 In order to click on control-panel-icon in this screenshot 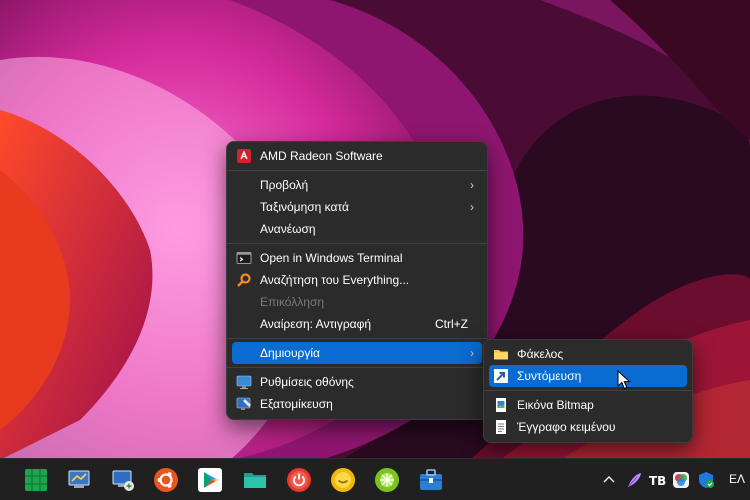, I will do `click(79, 480)`.